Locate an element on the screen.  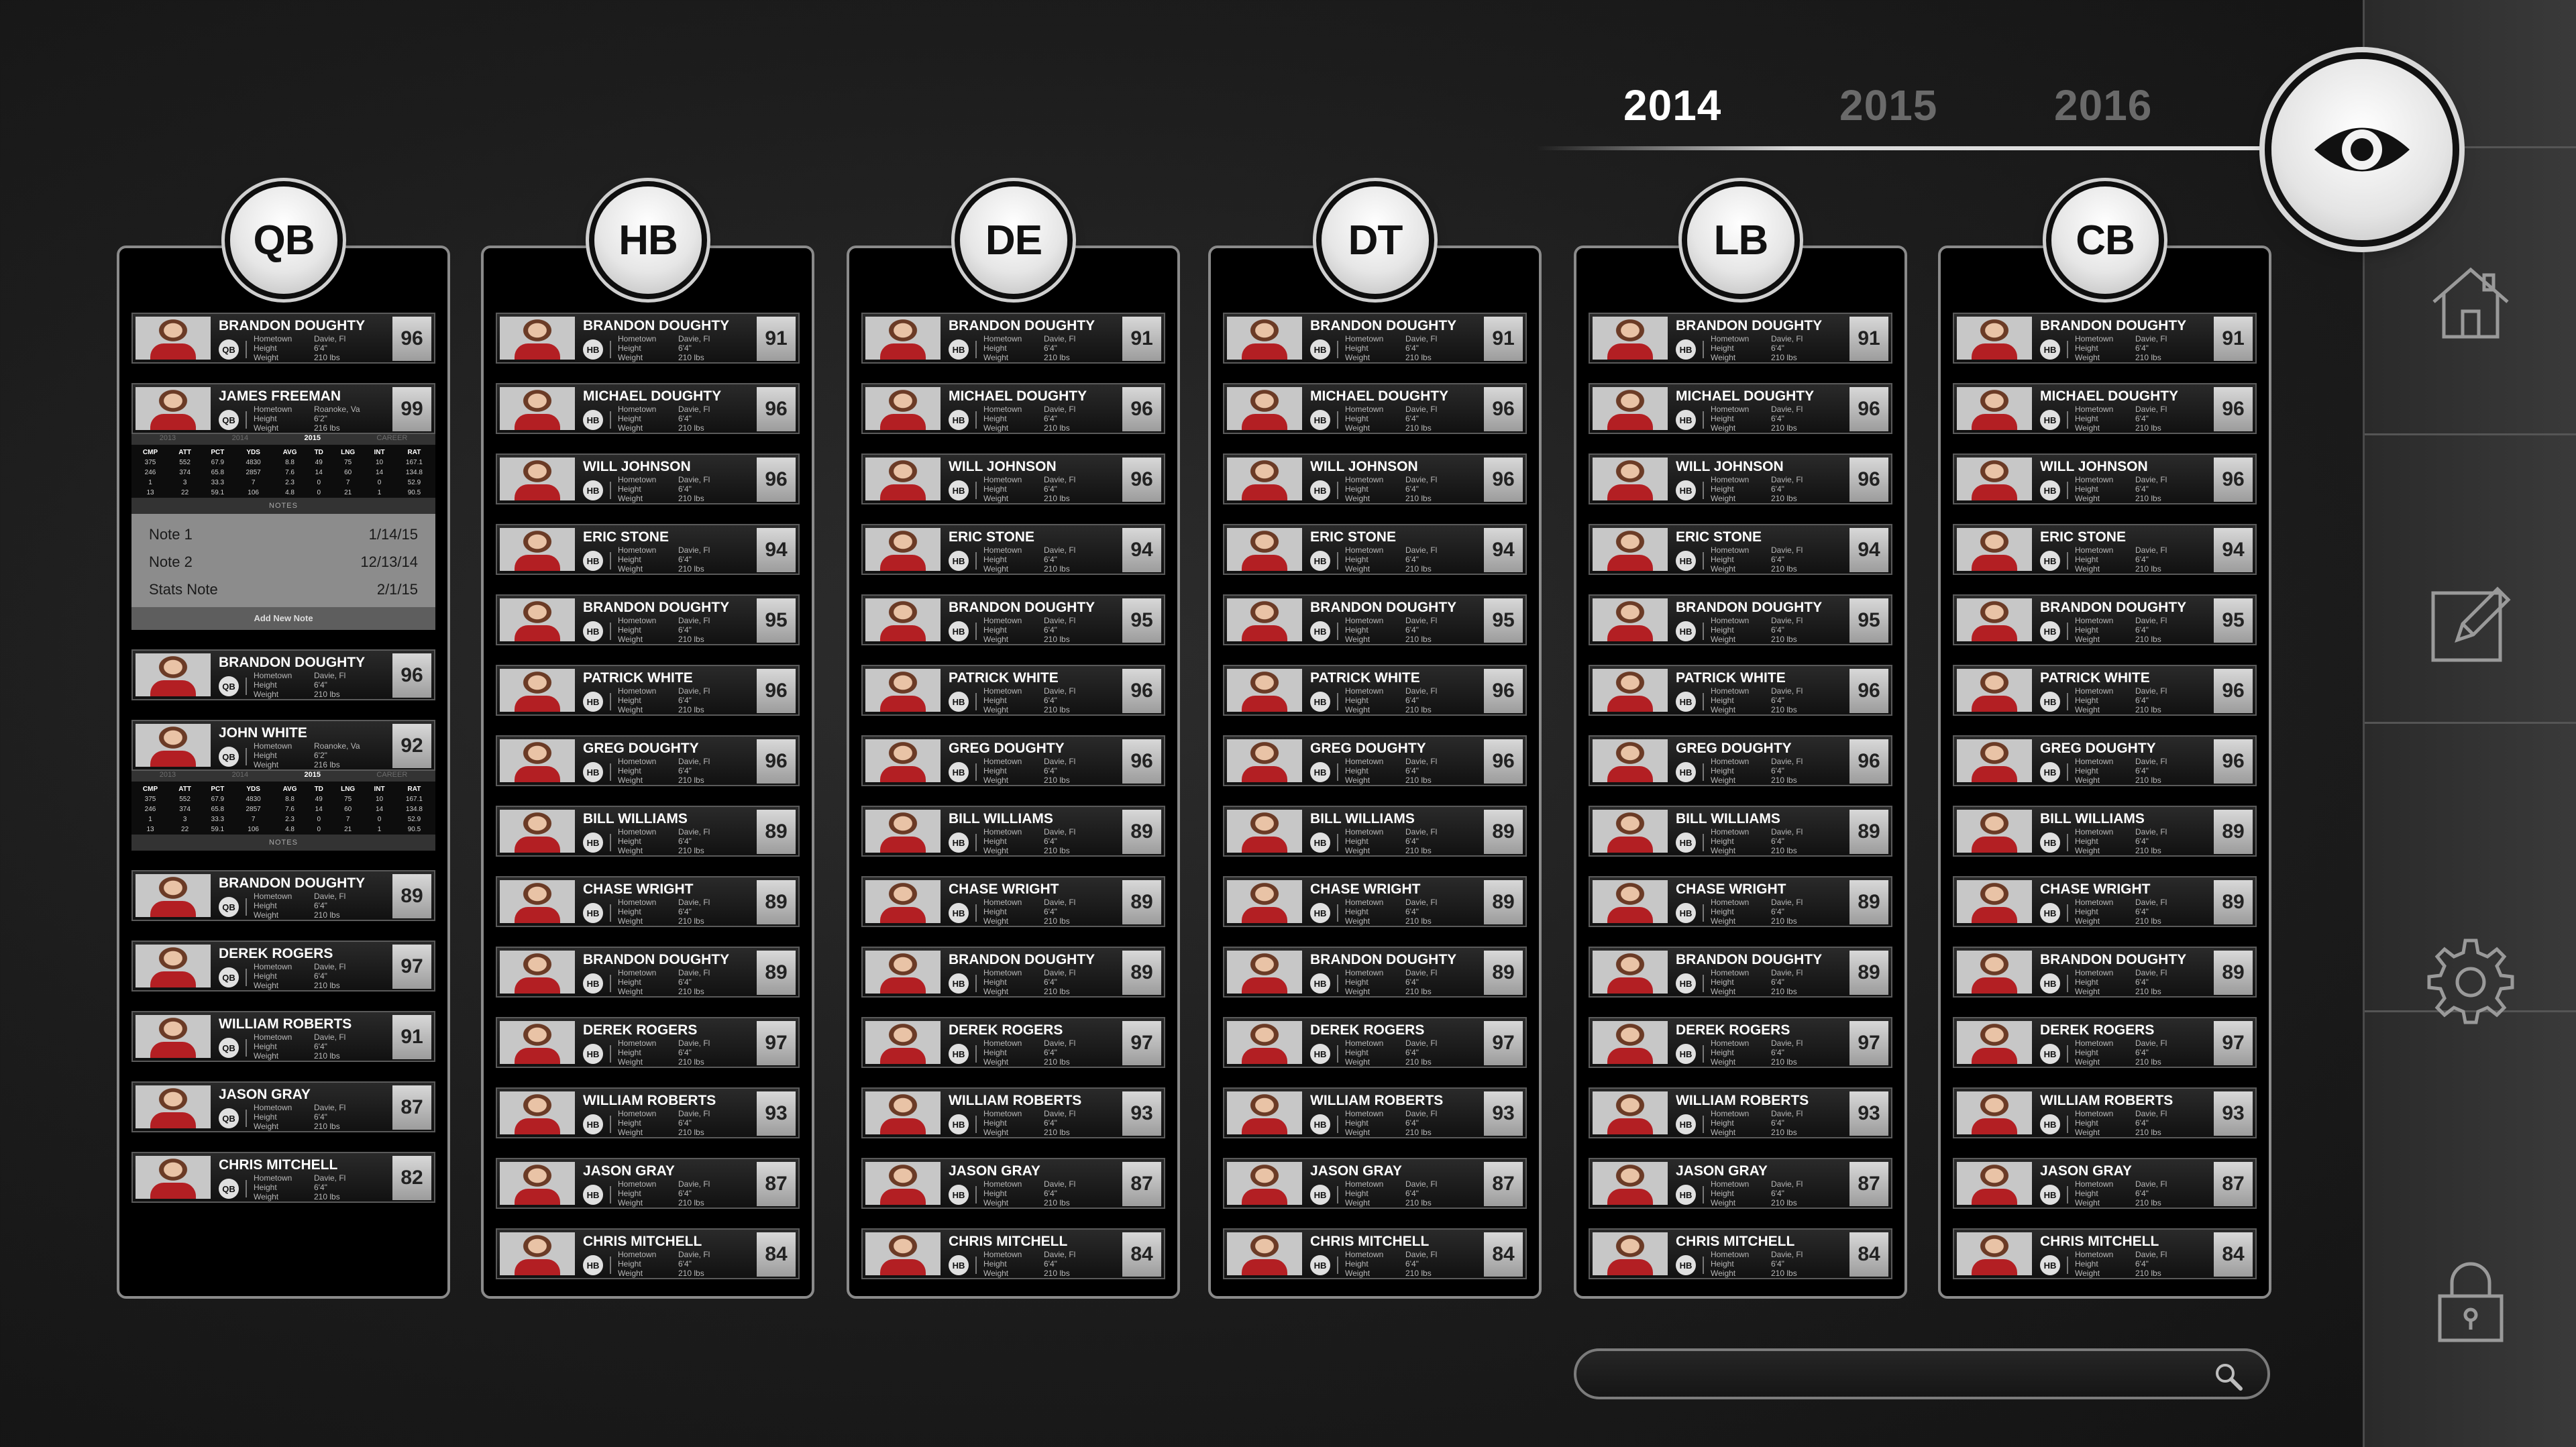
year-tab-2016: 2016 is located at coordinates (2103, 106).